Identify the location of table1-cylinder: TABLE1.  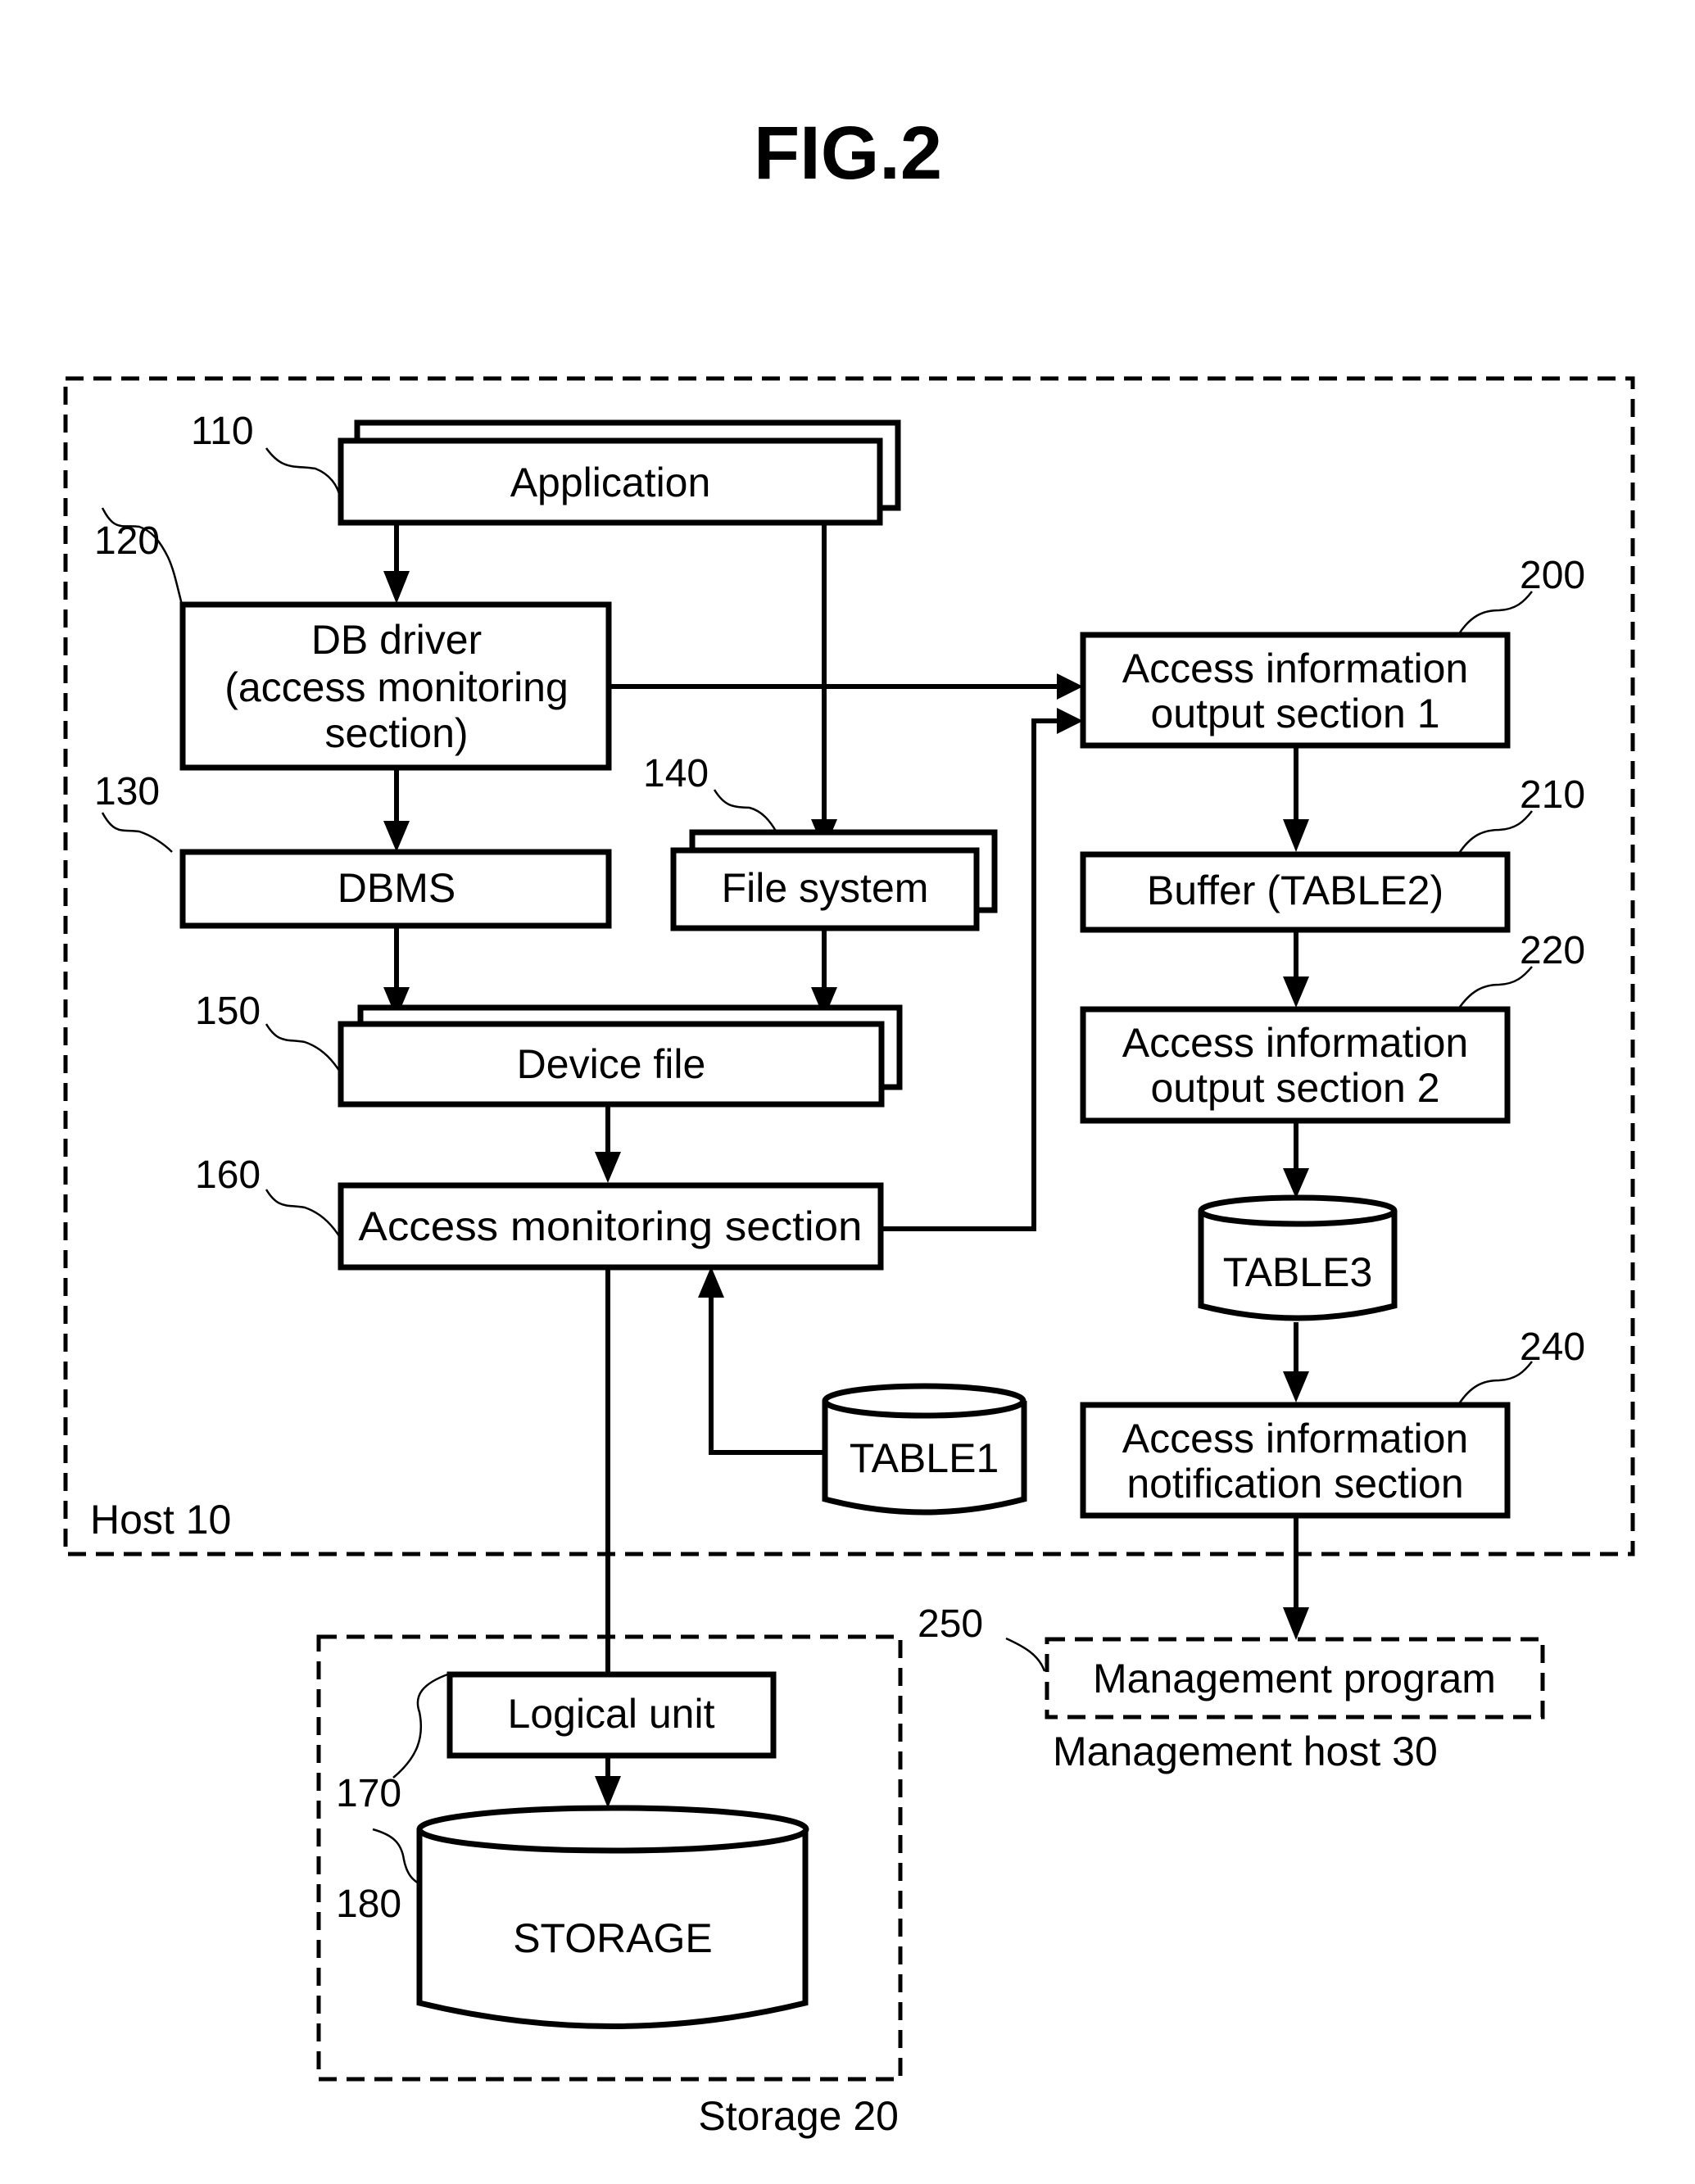
(924, 1449).